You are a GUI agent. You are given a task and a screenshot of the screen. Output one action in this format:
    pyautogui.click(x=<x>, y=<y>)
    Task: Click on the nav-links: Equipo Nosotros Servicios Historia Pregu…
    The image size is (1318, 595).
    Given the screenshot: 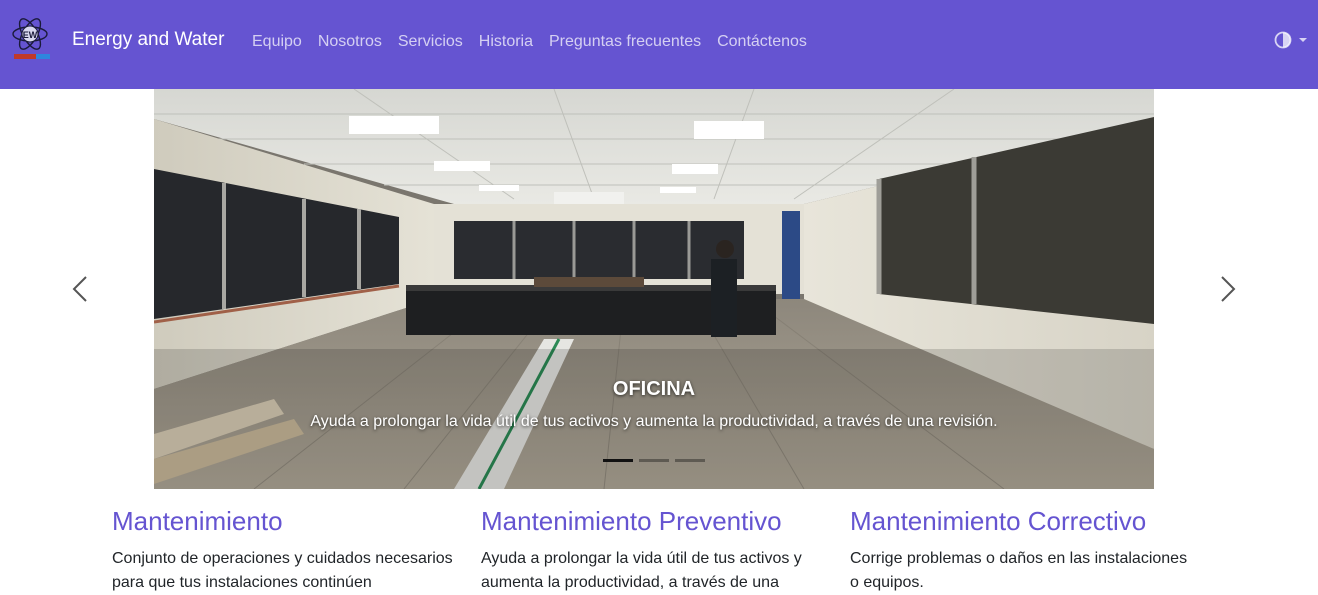 What is the action you would take?
    pyautogui.click(x=537, y=42)
    